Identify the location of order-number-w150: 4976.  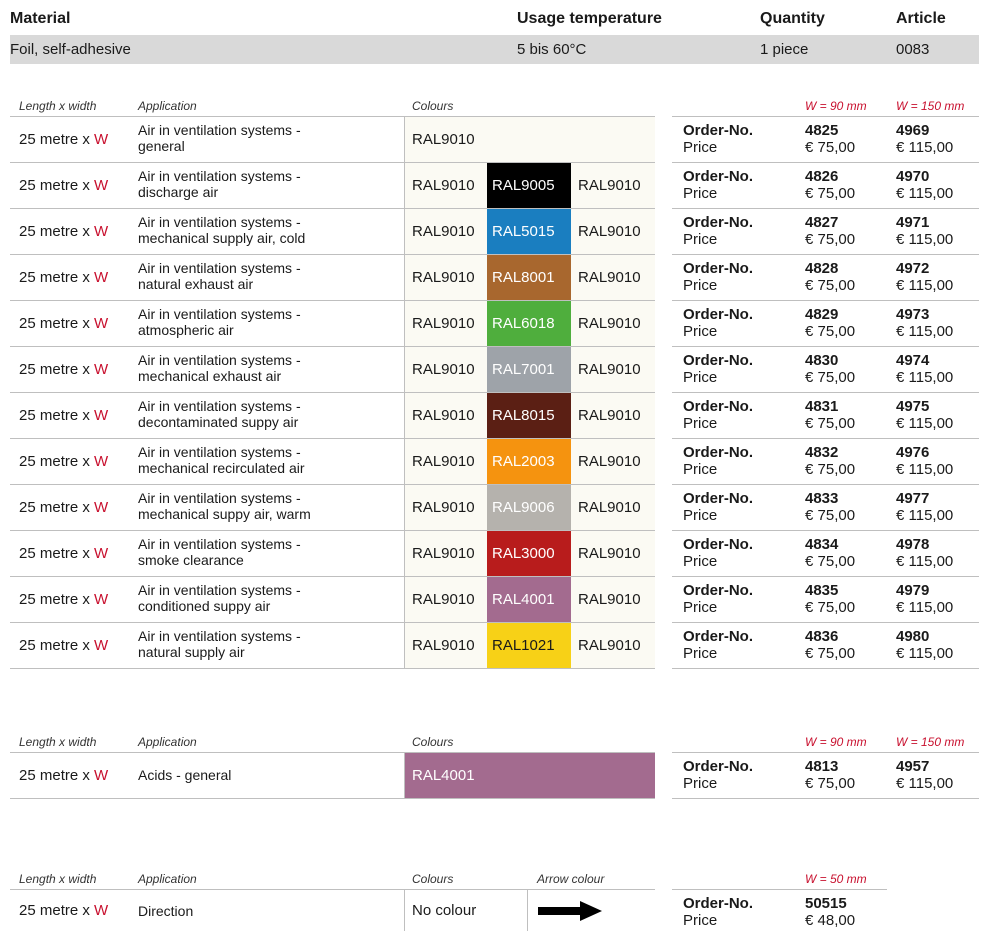
(913, 452).